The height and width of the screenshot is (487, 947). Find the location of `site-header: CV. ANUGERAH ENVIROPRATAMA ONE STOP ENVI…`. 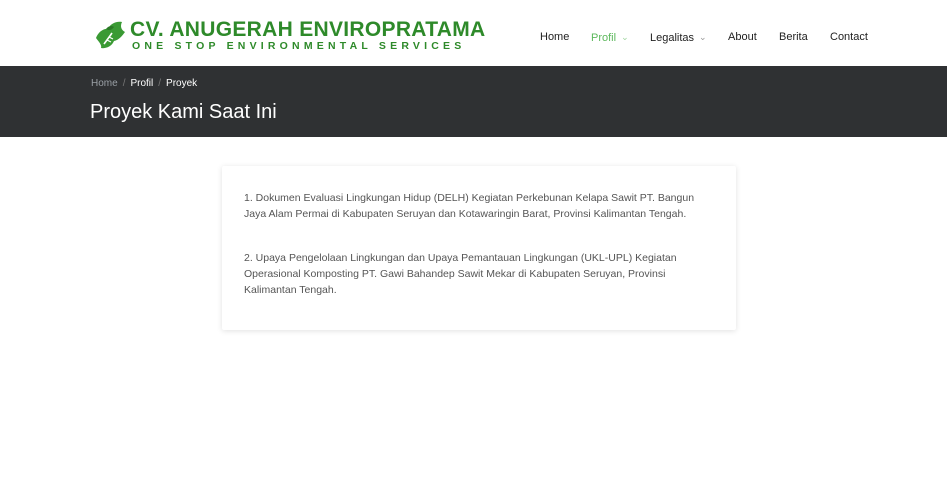

site-header: CV. ANUGERAH ENVIROPRATAMA ONE STOP ENVI… is located at coordinates (473, 33).